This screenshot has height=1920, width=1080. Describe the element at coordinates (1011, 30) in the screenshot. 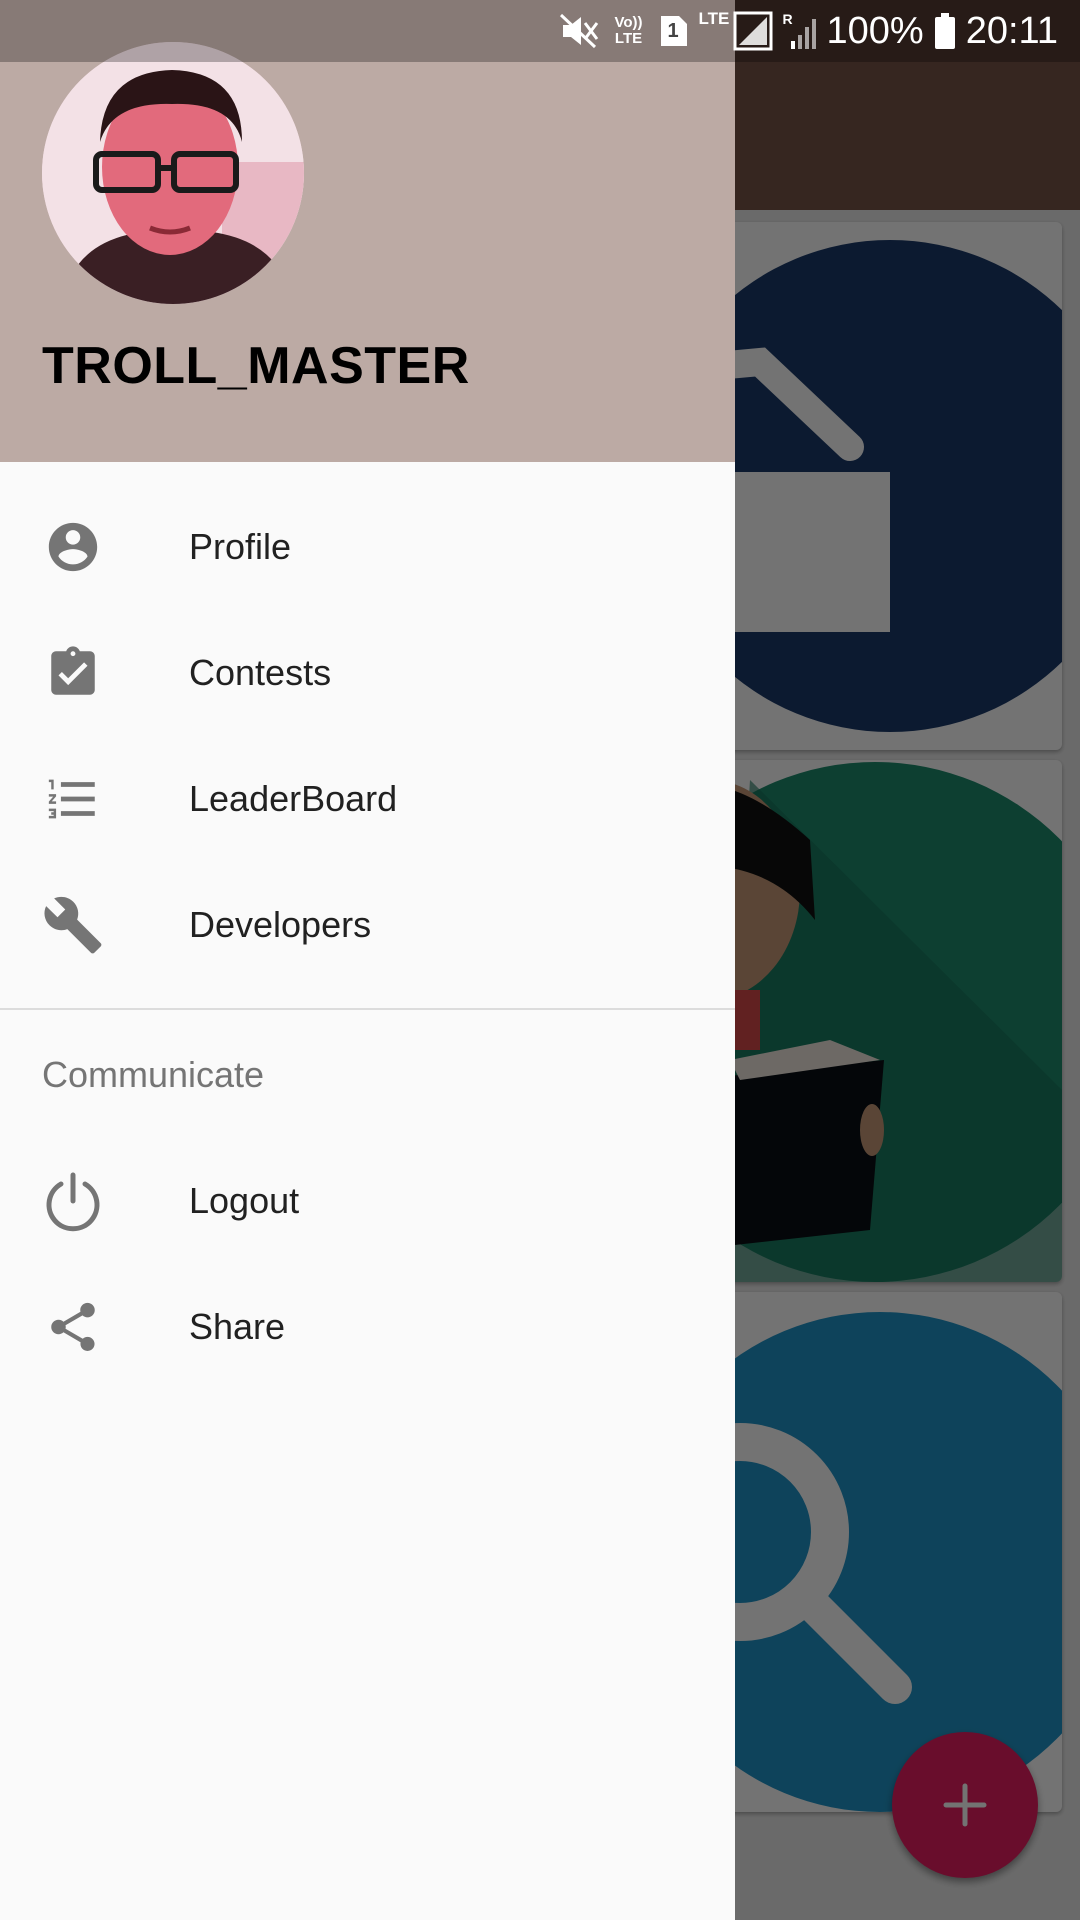

I see `clock: 20:11` at that location.